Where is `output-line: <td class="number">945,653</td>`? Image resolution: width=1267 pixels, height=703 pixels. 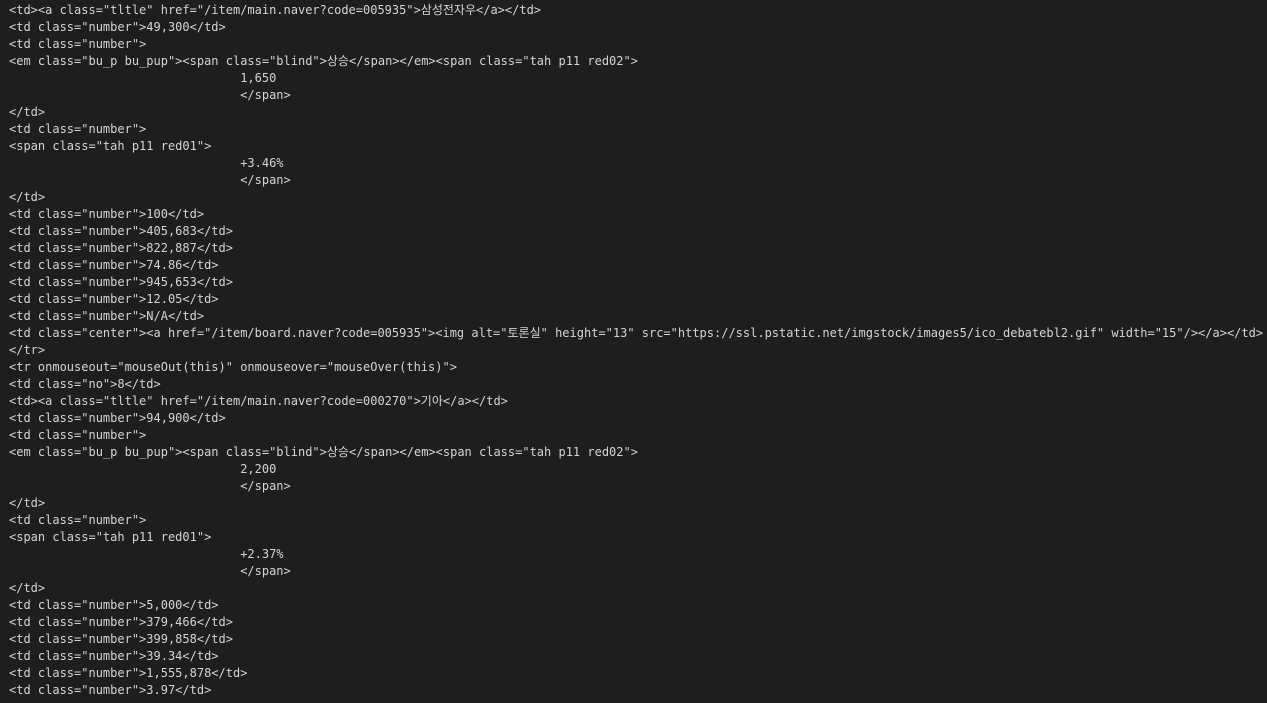
output-line: <td class="number">945,653</td> is located at coordinates (121, 282).